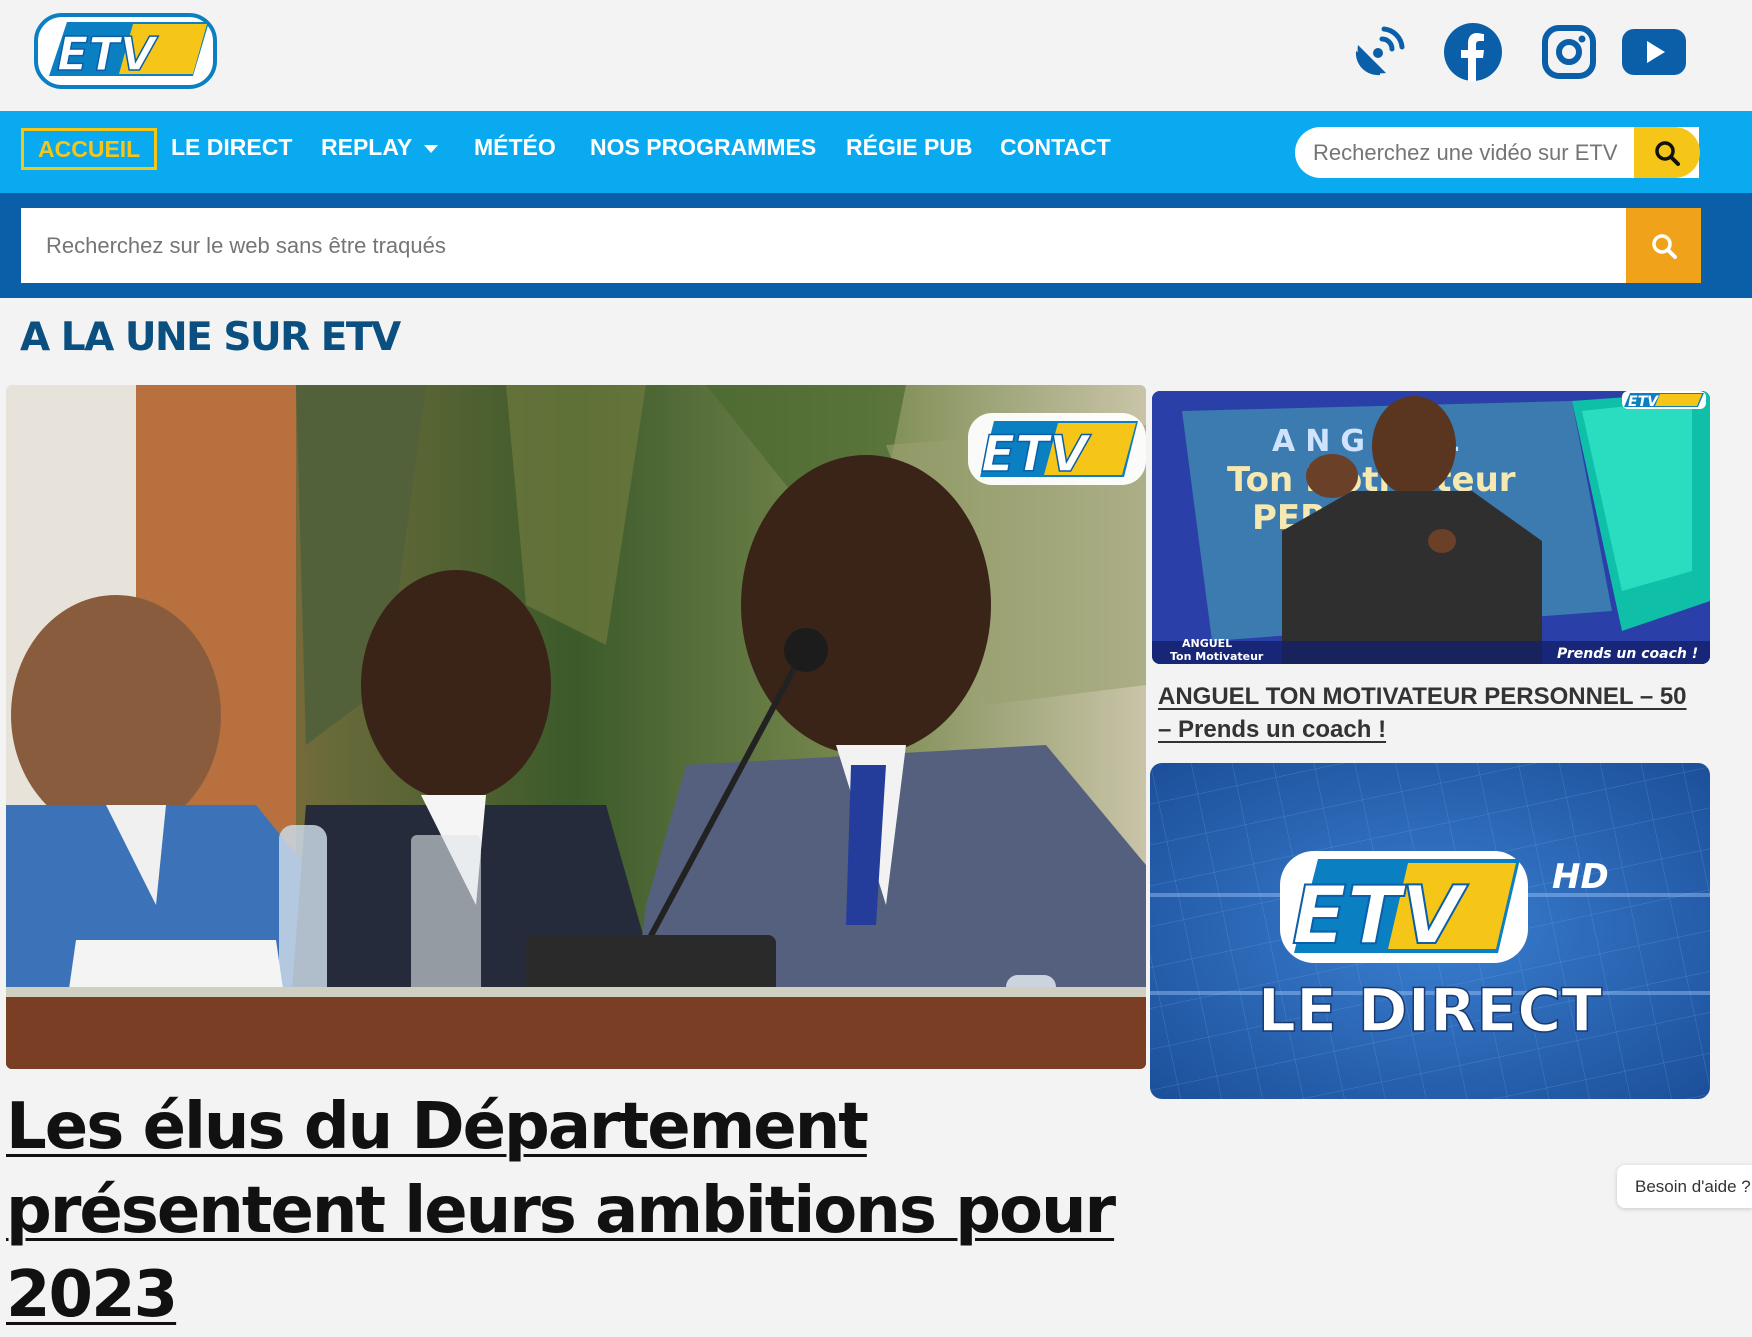 The image size is (1752, 1337). What do you see at coordinates (813, 245) in the screenshot?
I see `web-search-input` at bounding box center [813, 245].